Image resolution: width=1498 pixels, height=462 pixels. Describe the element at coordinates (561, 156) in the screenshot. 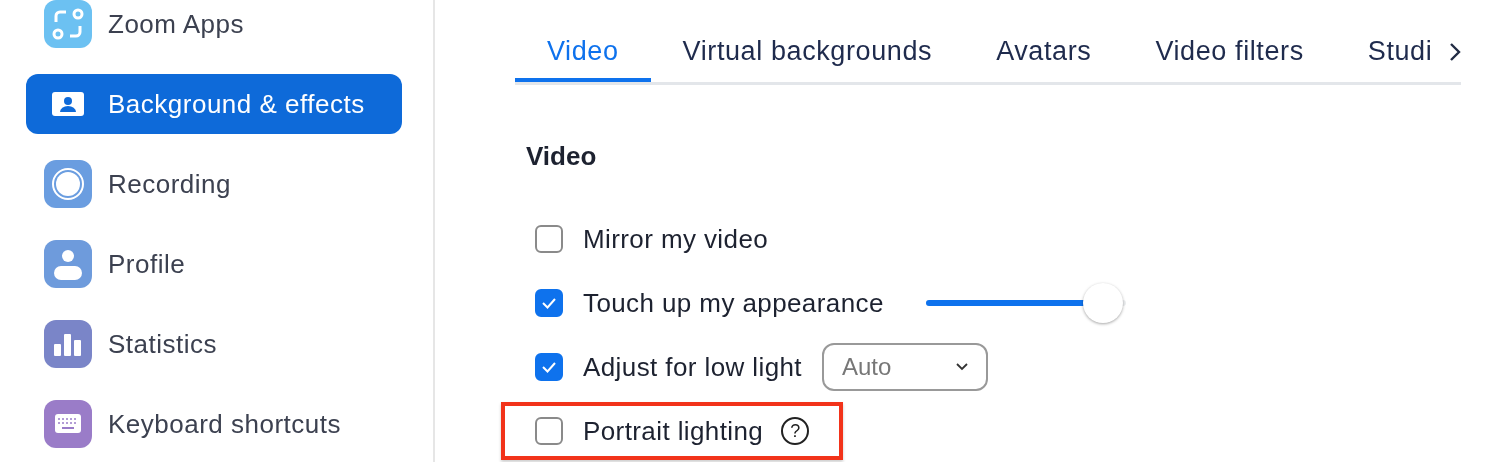

I see `section-title: Video` at that location.